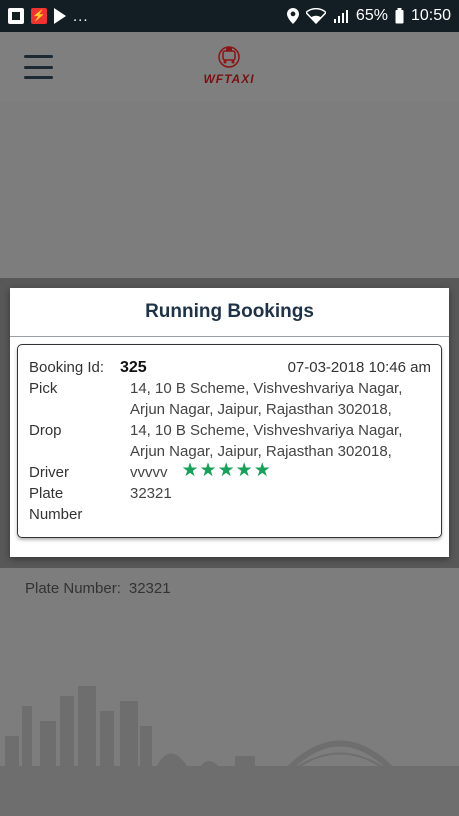 The width and height of the screenshot is (459, 816). I want to click on plate-label-line-2: Number, so click(56, 514).